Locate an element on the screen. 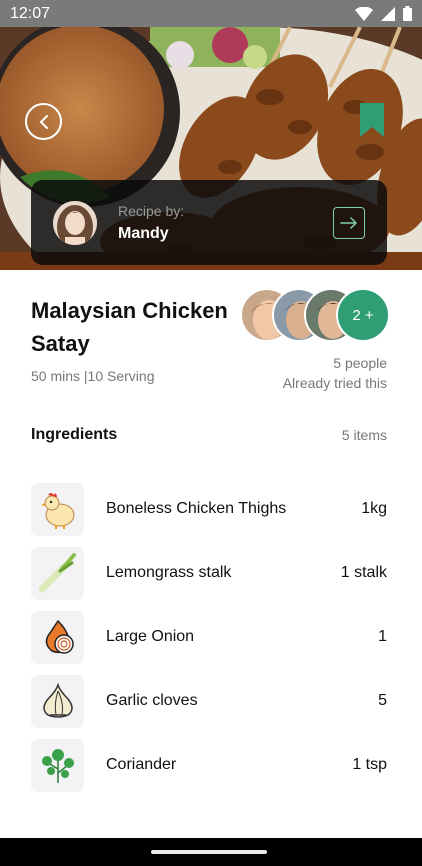  ingredients-count: 5 items is located at coordinates (364, 435).